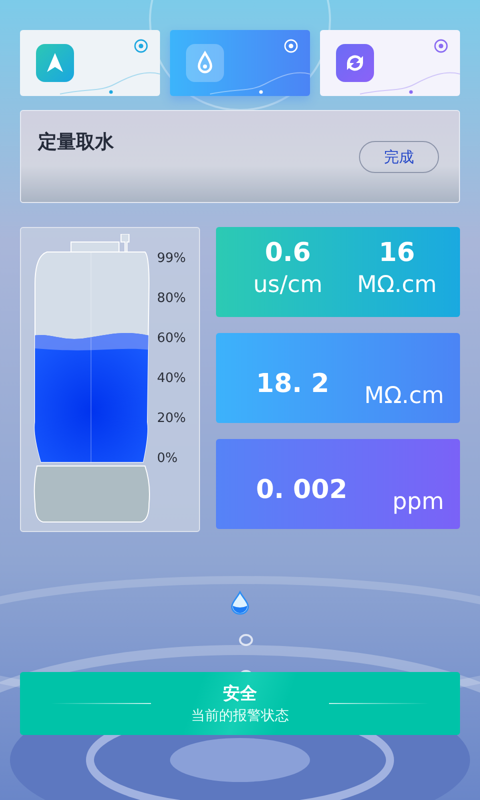  I want to click on scale-label: 20%, so click(171, 419).